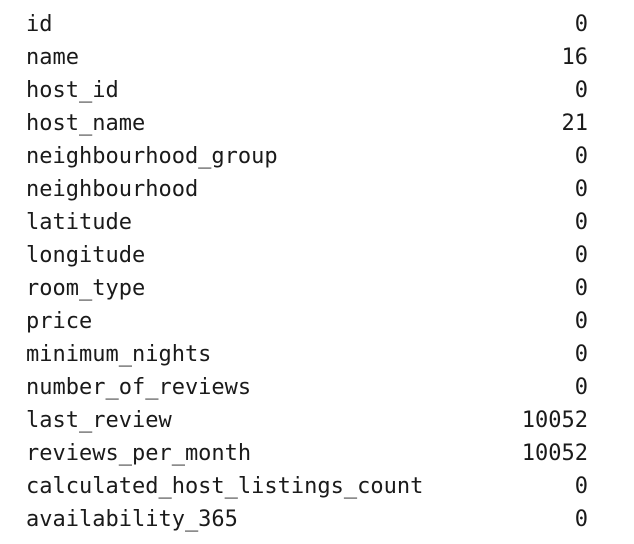 The width and height of the screenshot is (634, 544). Describe the element at coordinates (307, 288) in the screenshot. I see `output-row-room-type: room_type 0` at that location.